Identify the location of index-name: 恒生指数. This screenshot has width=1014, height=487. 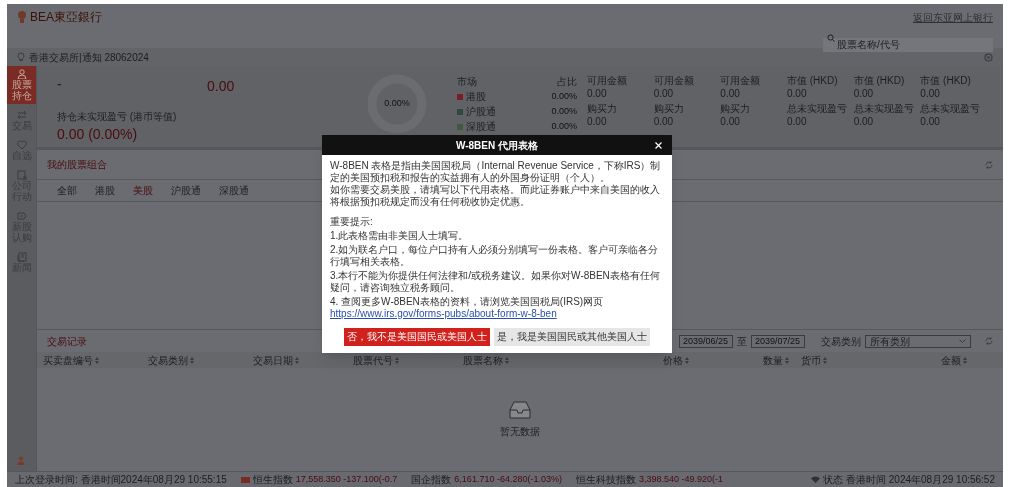
(272, 480).